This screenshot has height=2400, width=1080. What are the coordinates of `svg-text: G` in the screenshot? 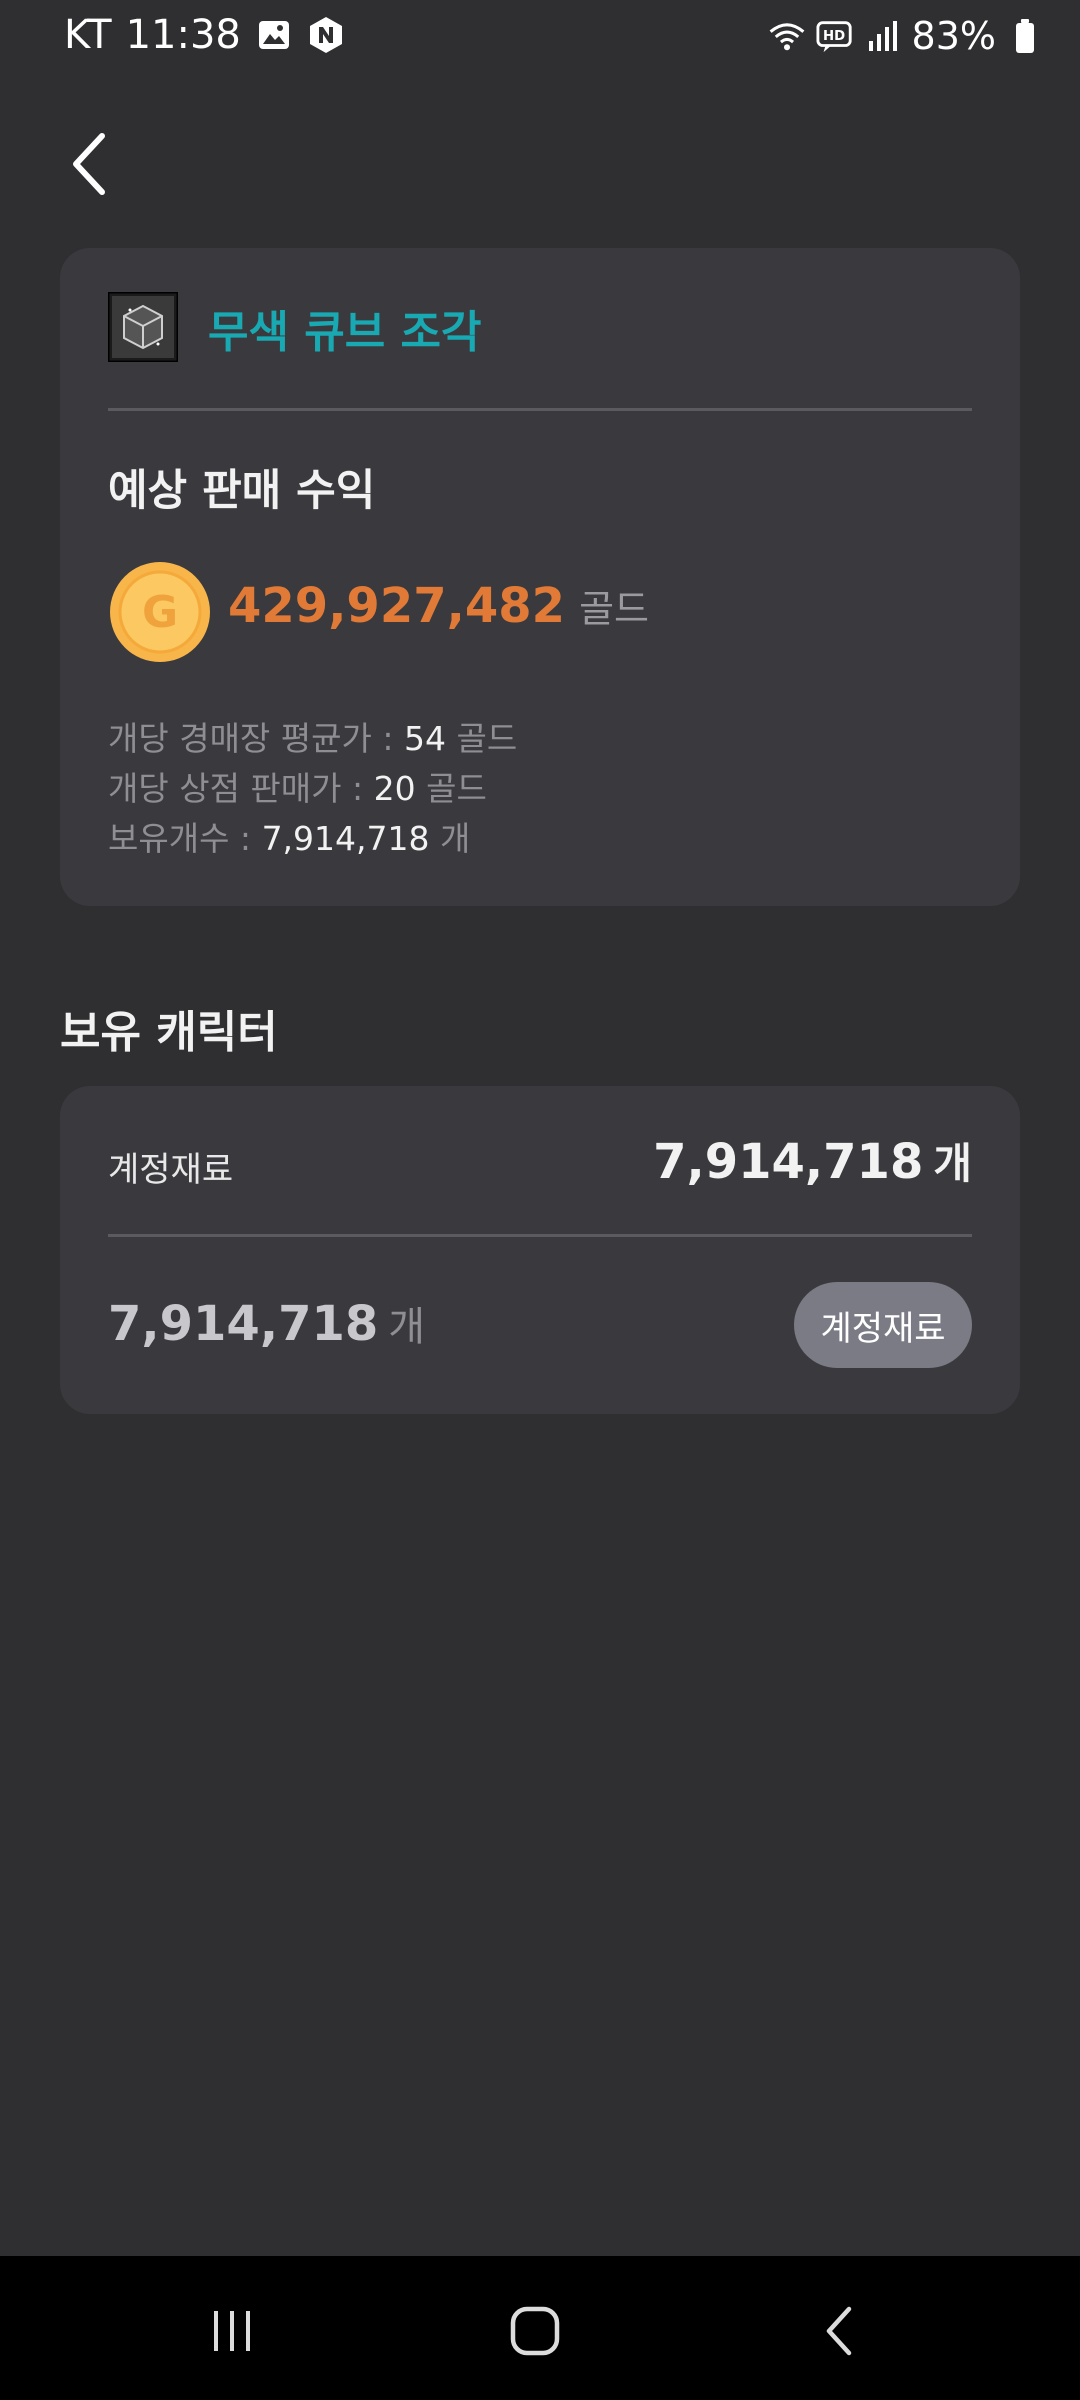 It's located at (160, 612).